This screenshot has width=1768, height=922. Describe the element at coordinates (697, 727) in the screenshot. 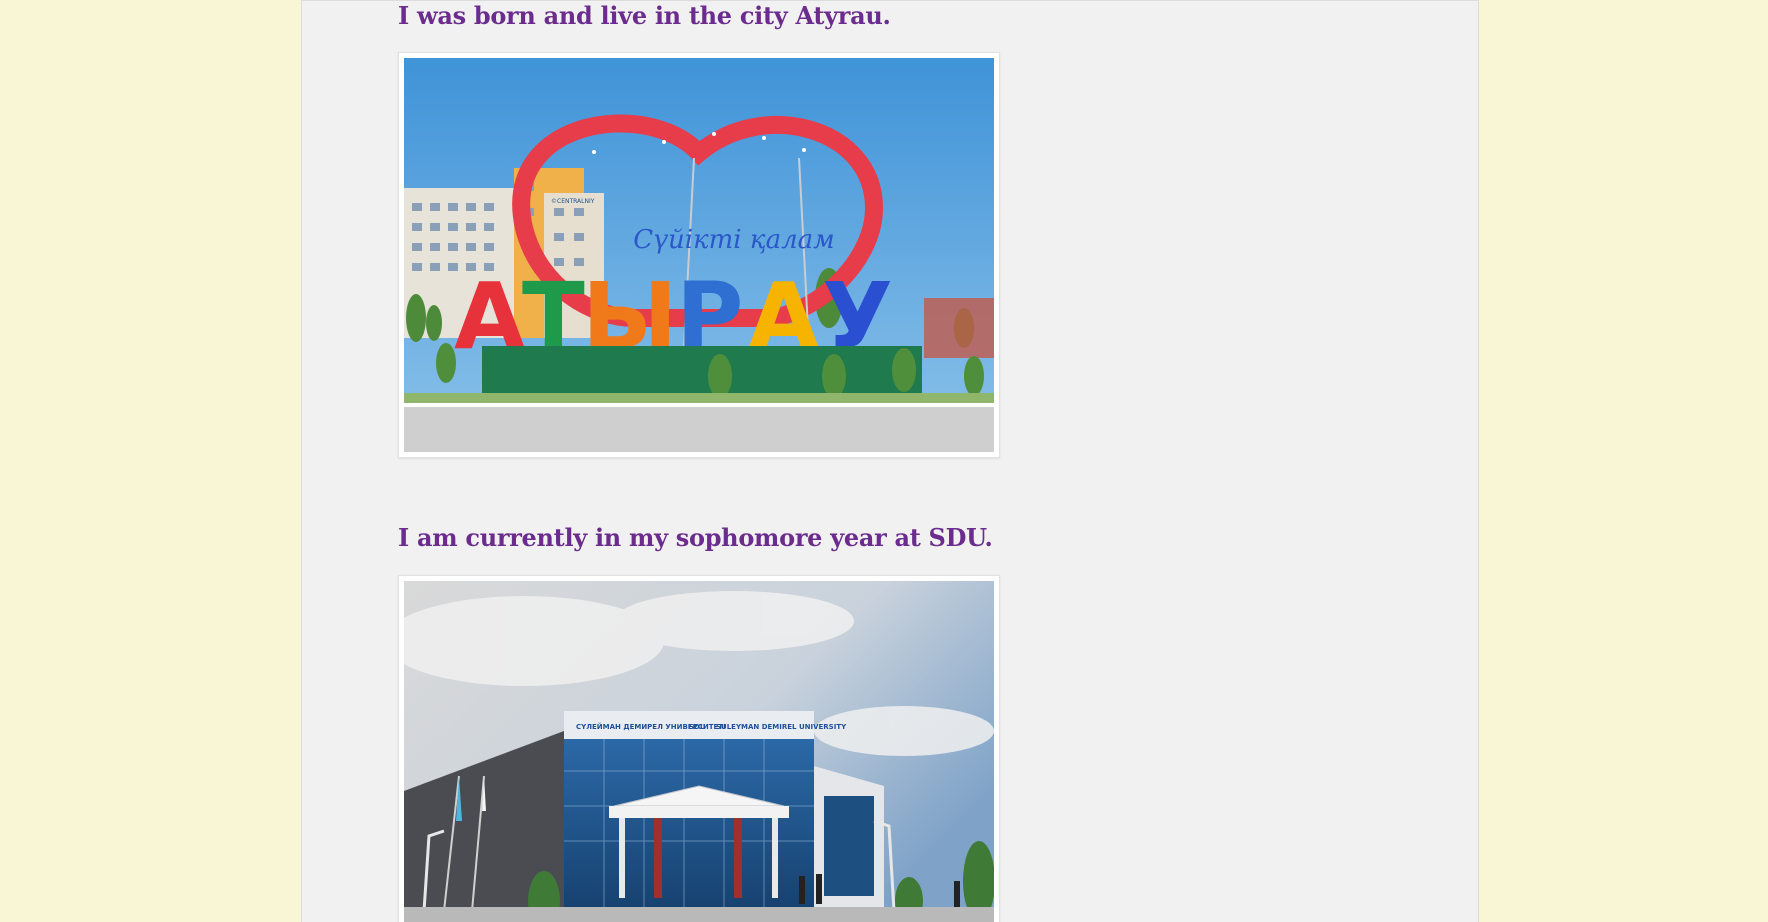

I see `building-sign-logo: SDU` at that location.